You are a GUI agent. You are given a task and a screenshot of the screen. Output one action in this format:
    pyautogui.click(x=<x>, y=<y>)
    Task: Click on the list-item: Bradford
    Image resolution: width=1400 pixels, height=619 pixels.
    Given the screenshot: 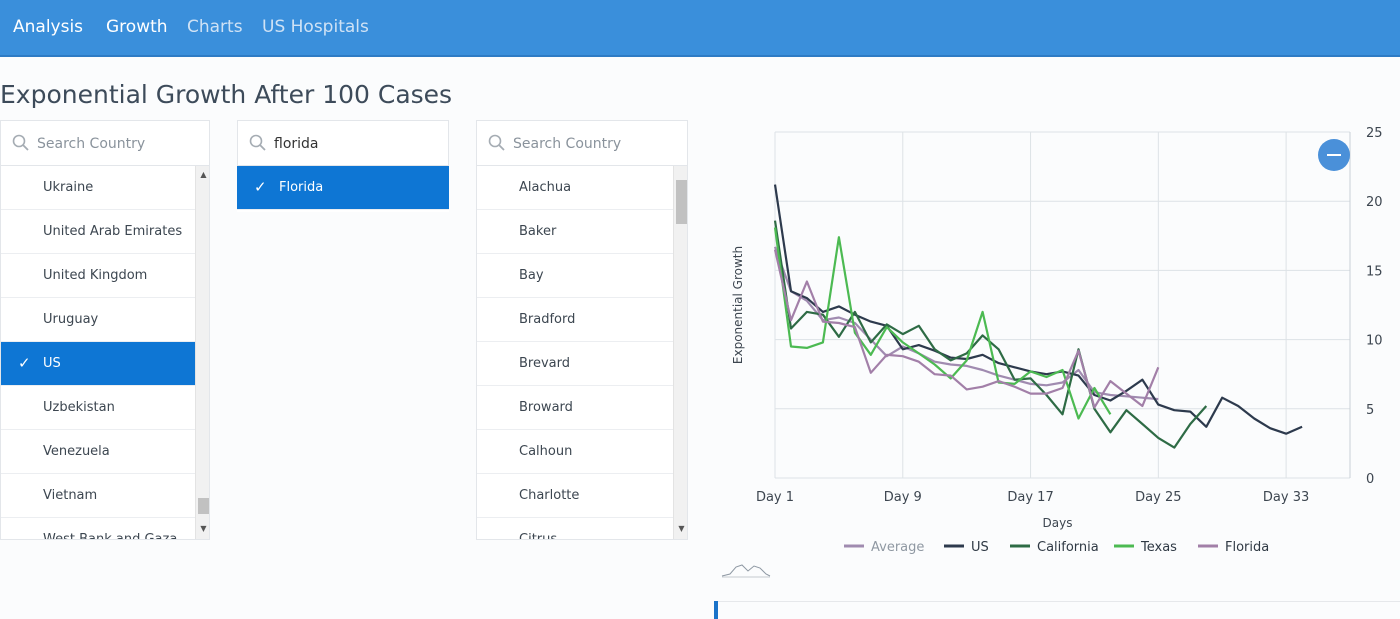 What is the action you would take?
    pyautogui.click(x=575, y=320)
    